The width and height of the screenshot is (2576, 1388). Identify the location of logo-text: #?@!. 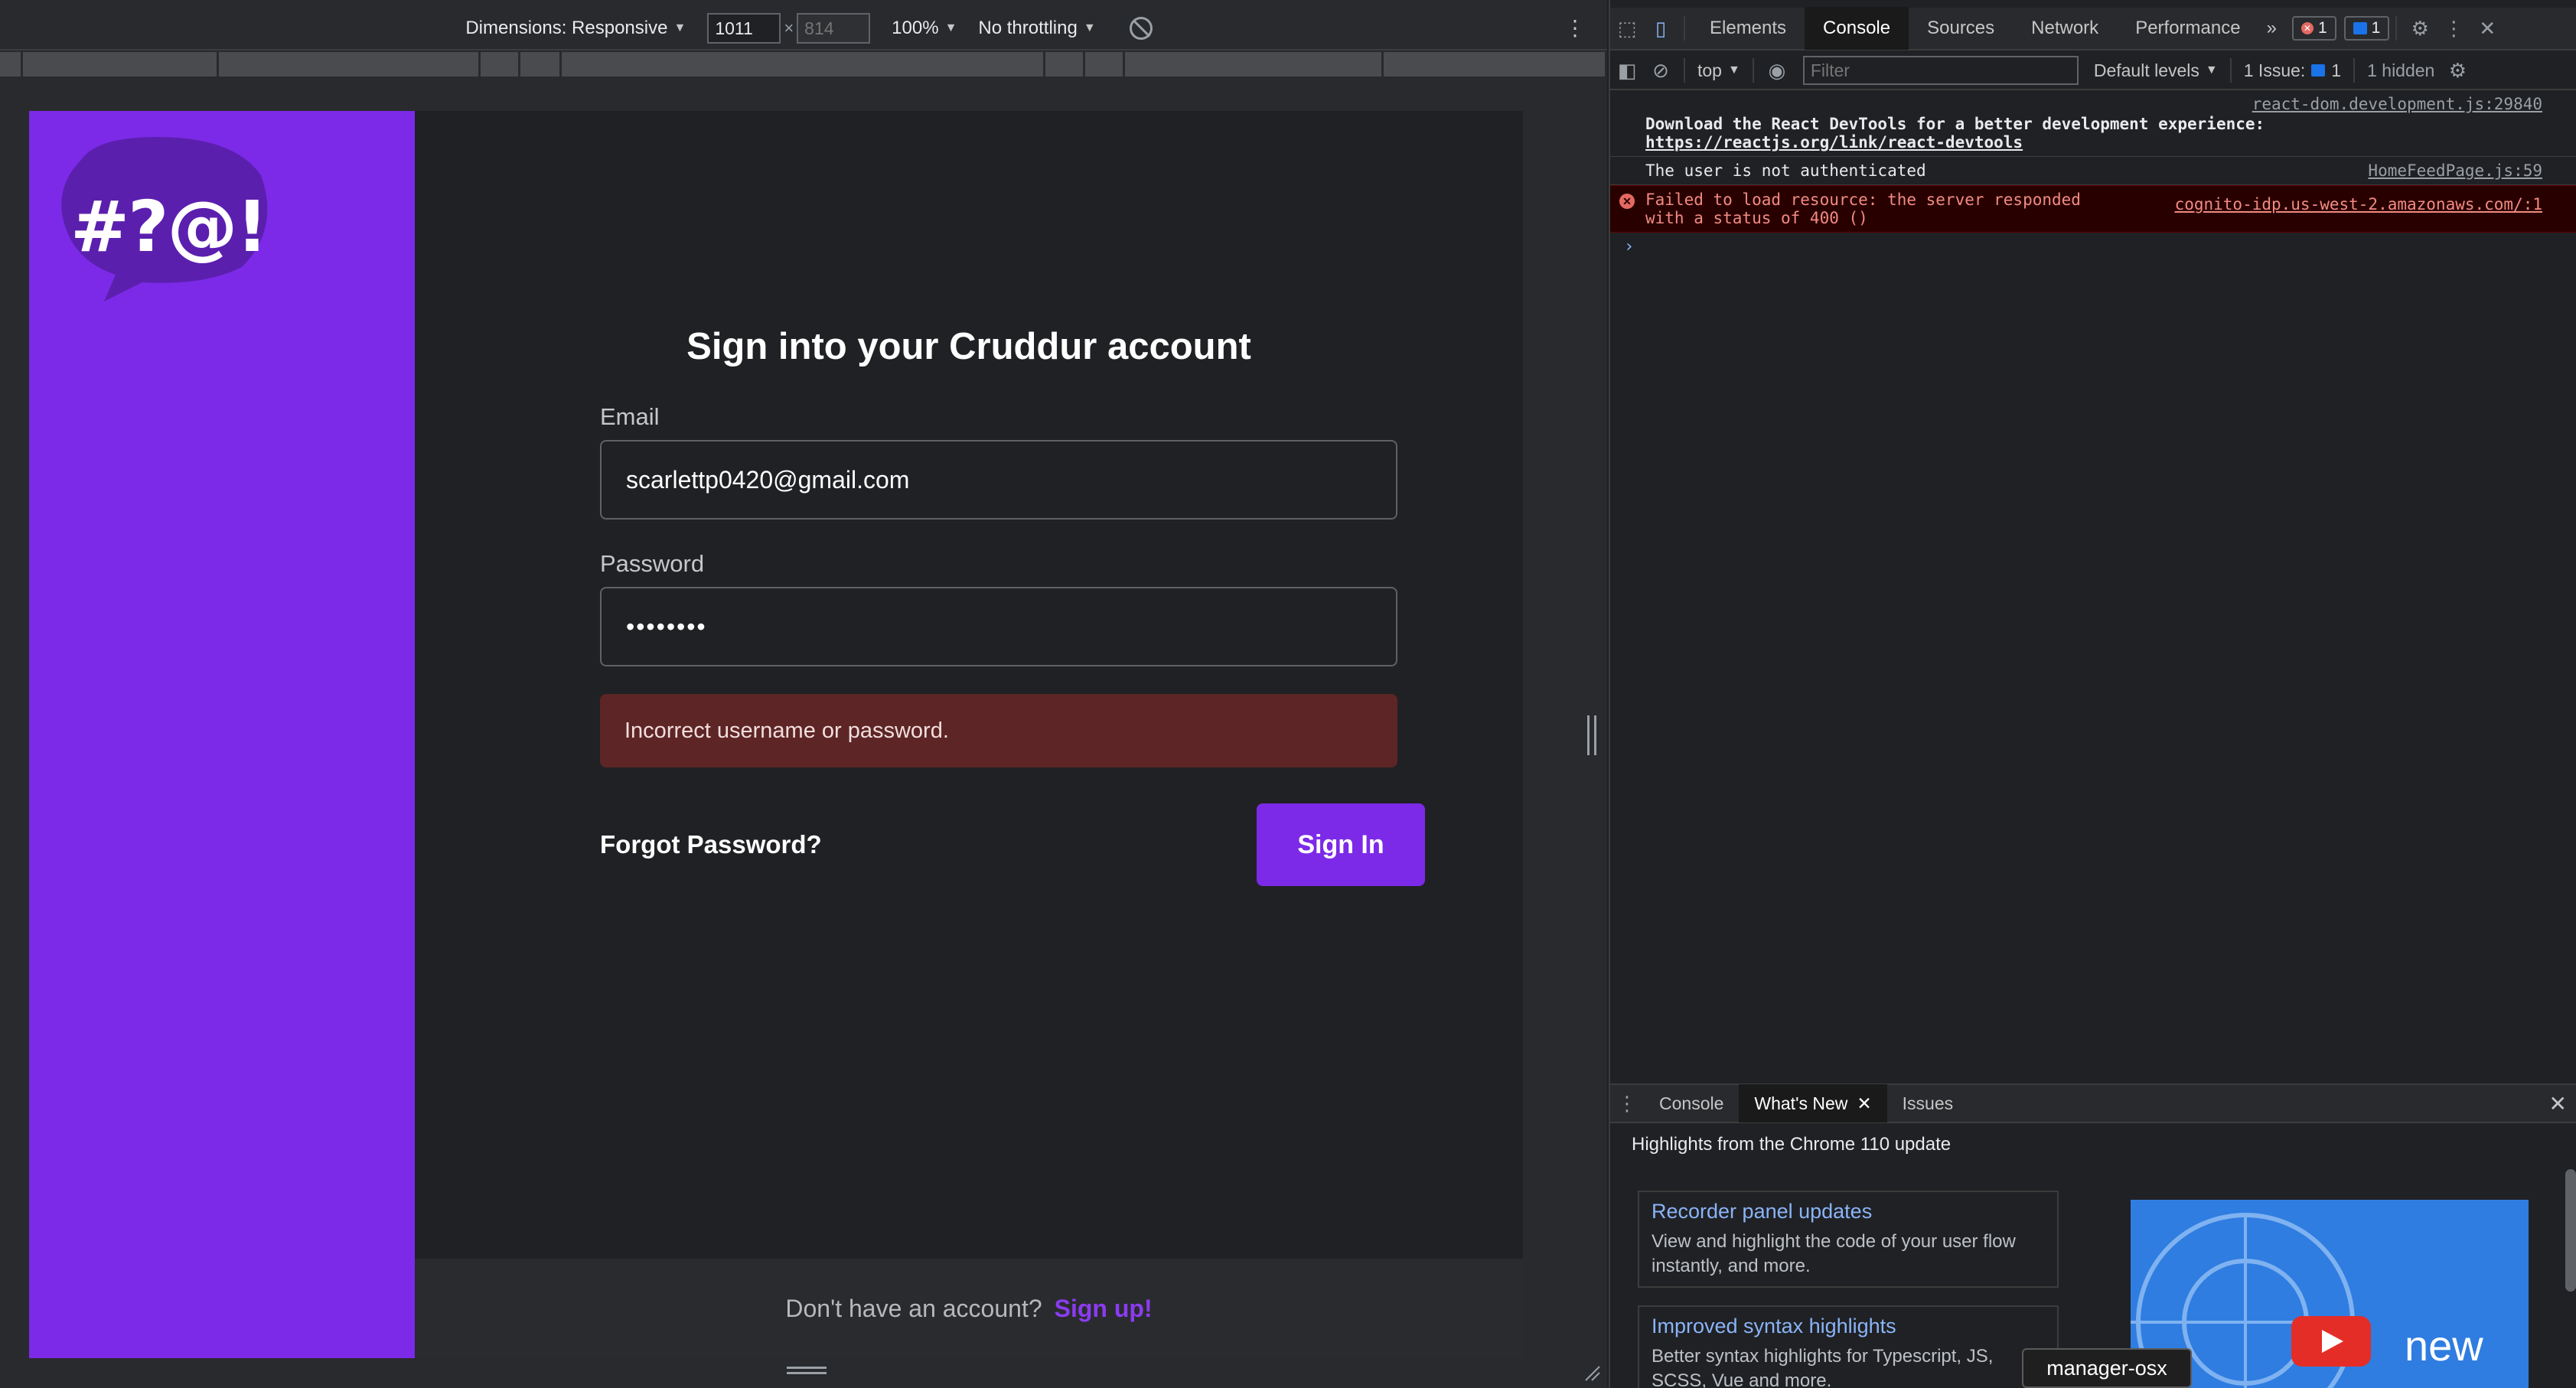
(169, 227).